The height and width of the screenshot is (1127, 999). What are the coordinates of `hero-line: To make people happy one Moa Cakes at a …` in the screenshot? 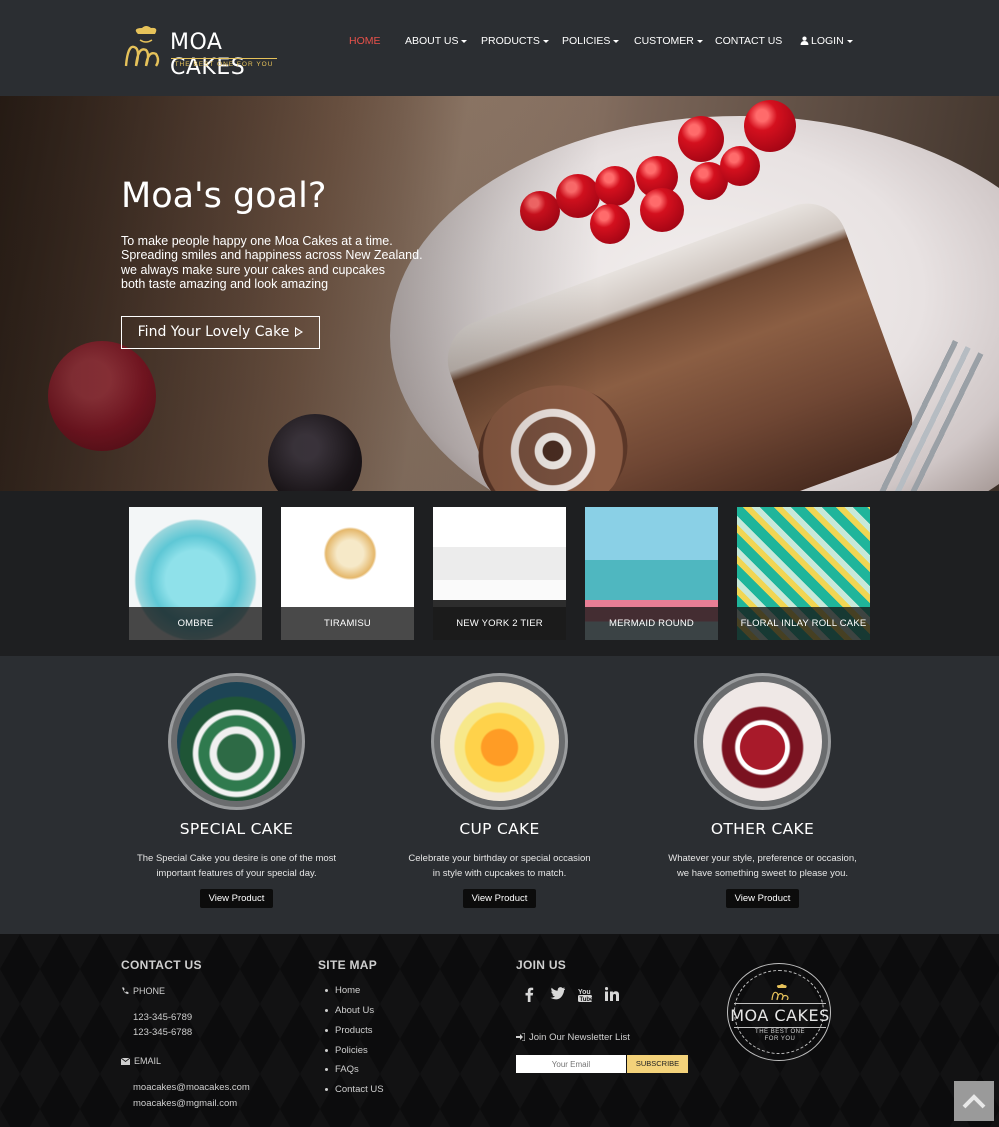 It's located at (257, 241).